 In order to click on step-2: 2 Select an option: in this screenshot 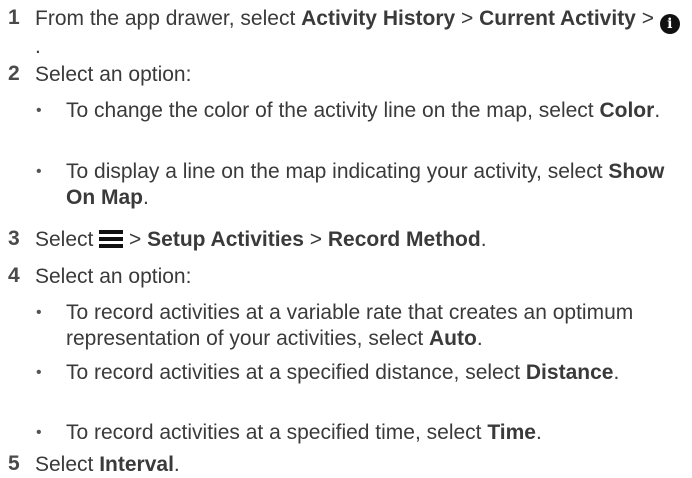, I will do `click(346, 77)`.